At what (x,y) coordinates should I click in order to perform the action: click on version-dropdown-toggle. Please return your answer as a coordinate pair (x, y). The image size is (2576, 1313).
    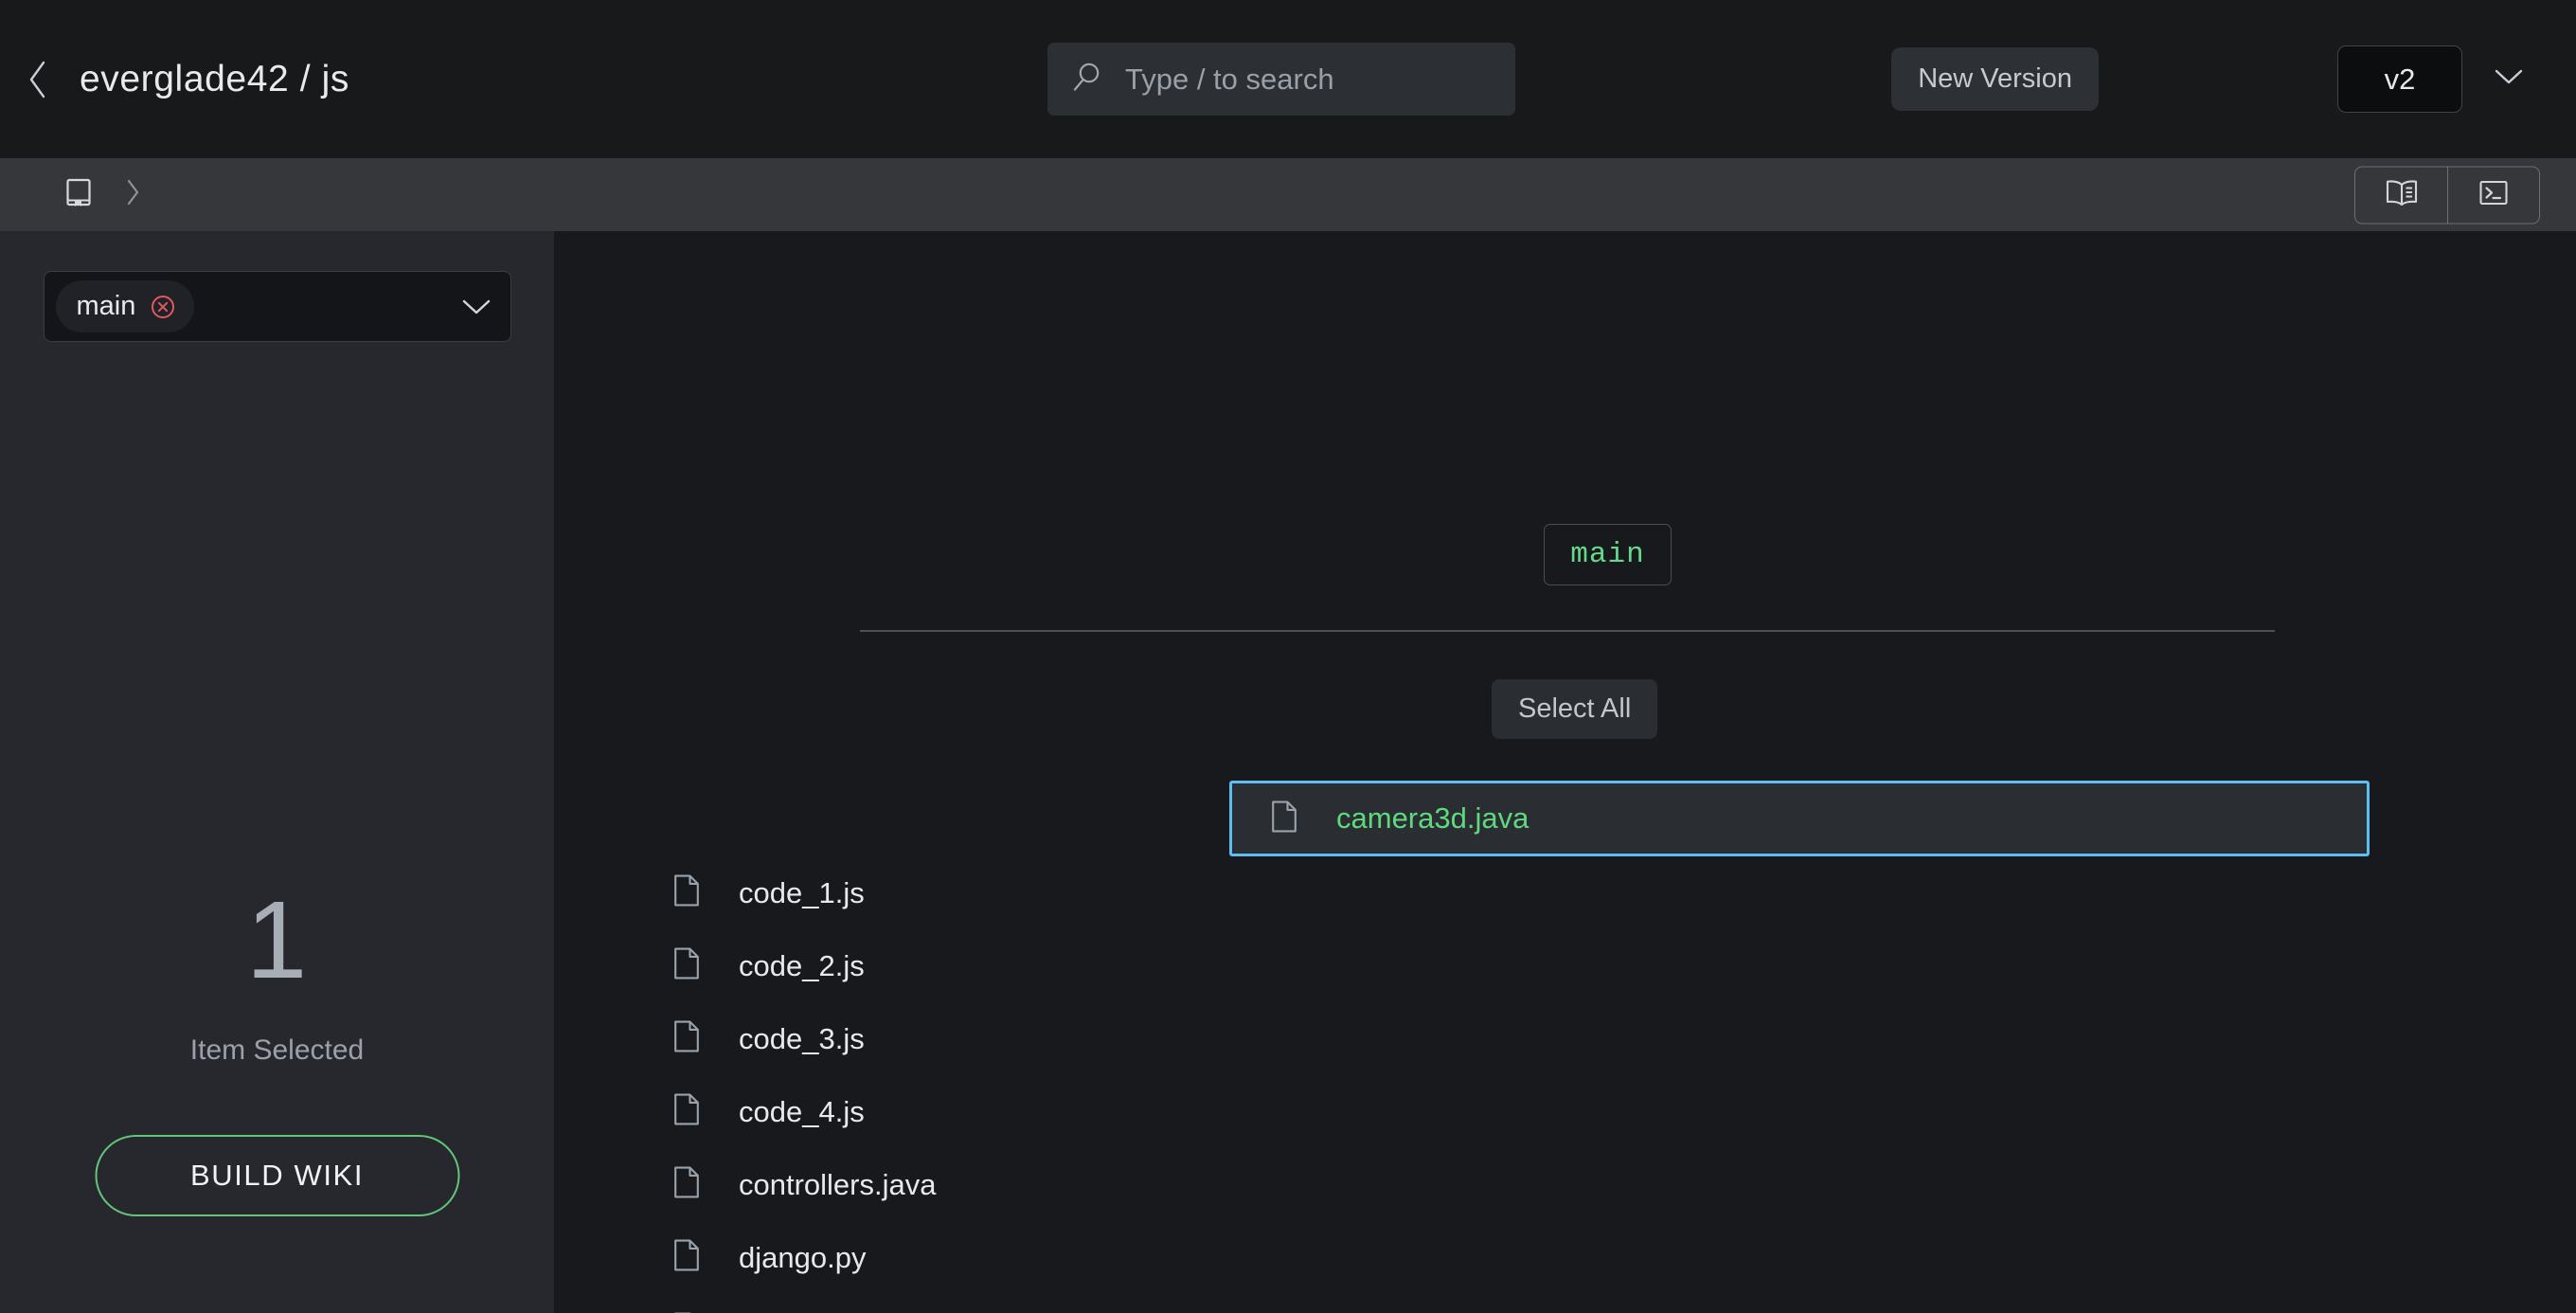
    Looking at the image, I should click on (2509, 80).